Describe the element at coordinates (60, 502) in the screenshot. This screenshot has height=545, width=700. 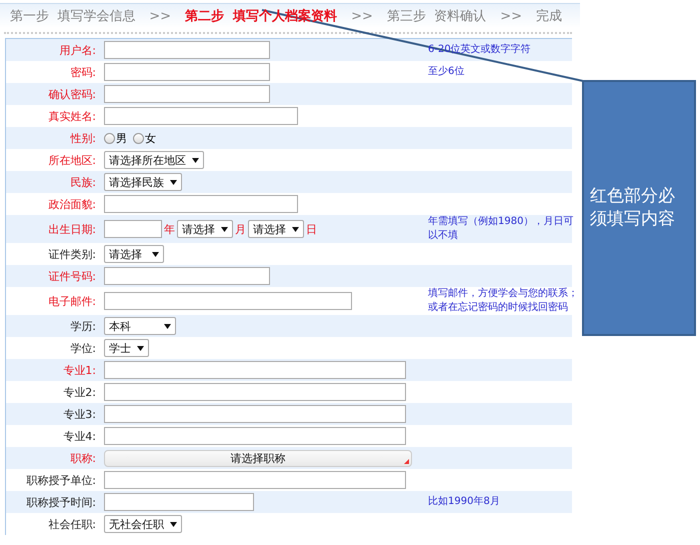
I see `field-label: 职称授予时间:` at that location.